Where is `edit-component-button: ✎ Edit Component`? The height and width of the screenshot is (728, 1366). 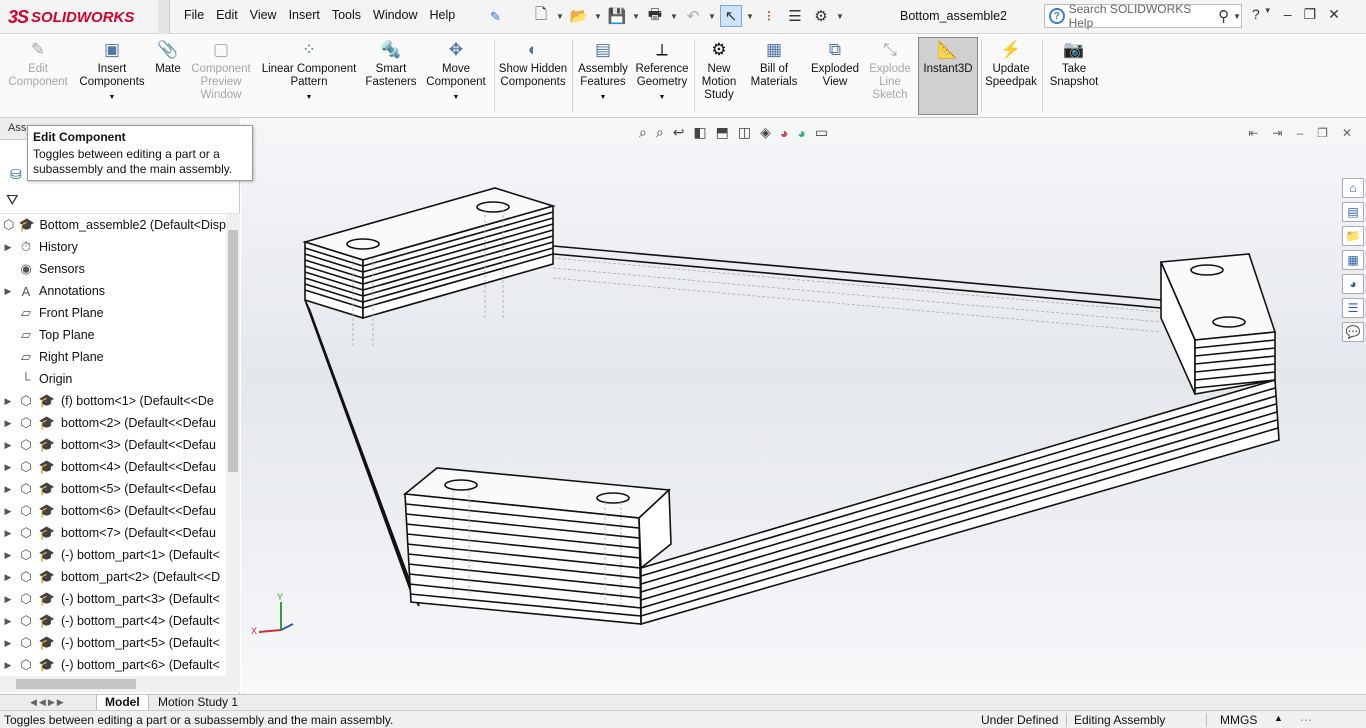
edit-component-button: ✎ Edit Component is located at coordinates (38, 63).